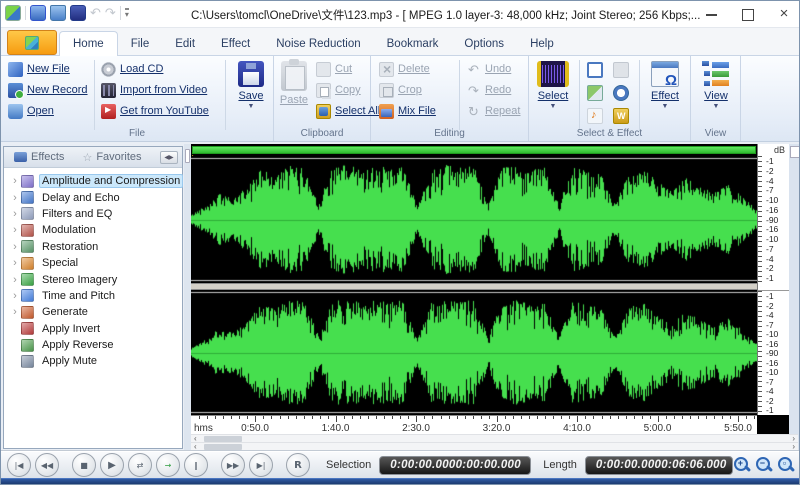 This screenshot has width=800, height=485. What do you see at coordinates (494, 446) in the screenshot?
I see `horizontal-scrollbar-bottom: ‹ ›` at bounding box center [494, 446].